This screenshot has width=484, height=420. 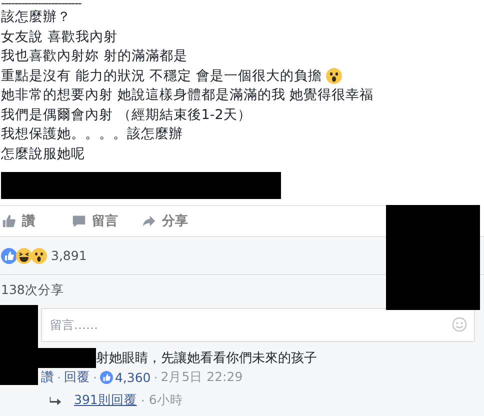 I want to click on smiley-icon, so click(x=459, y=324).